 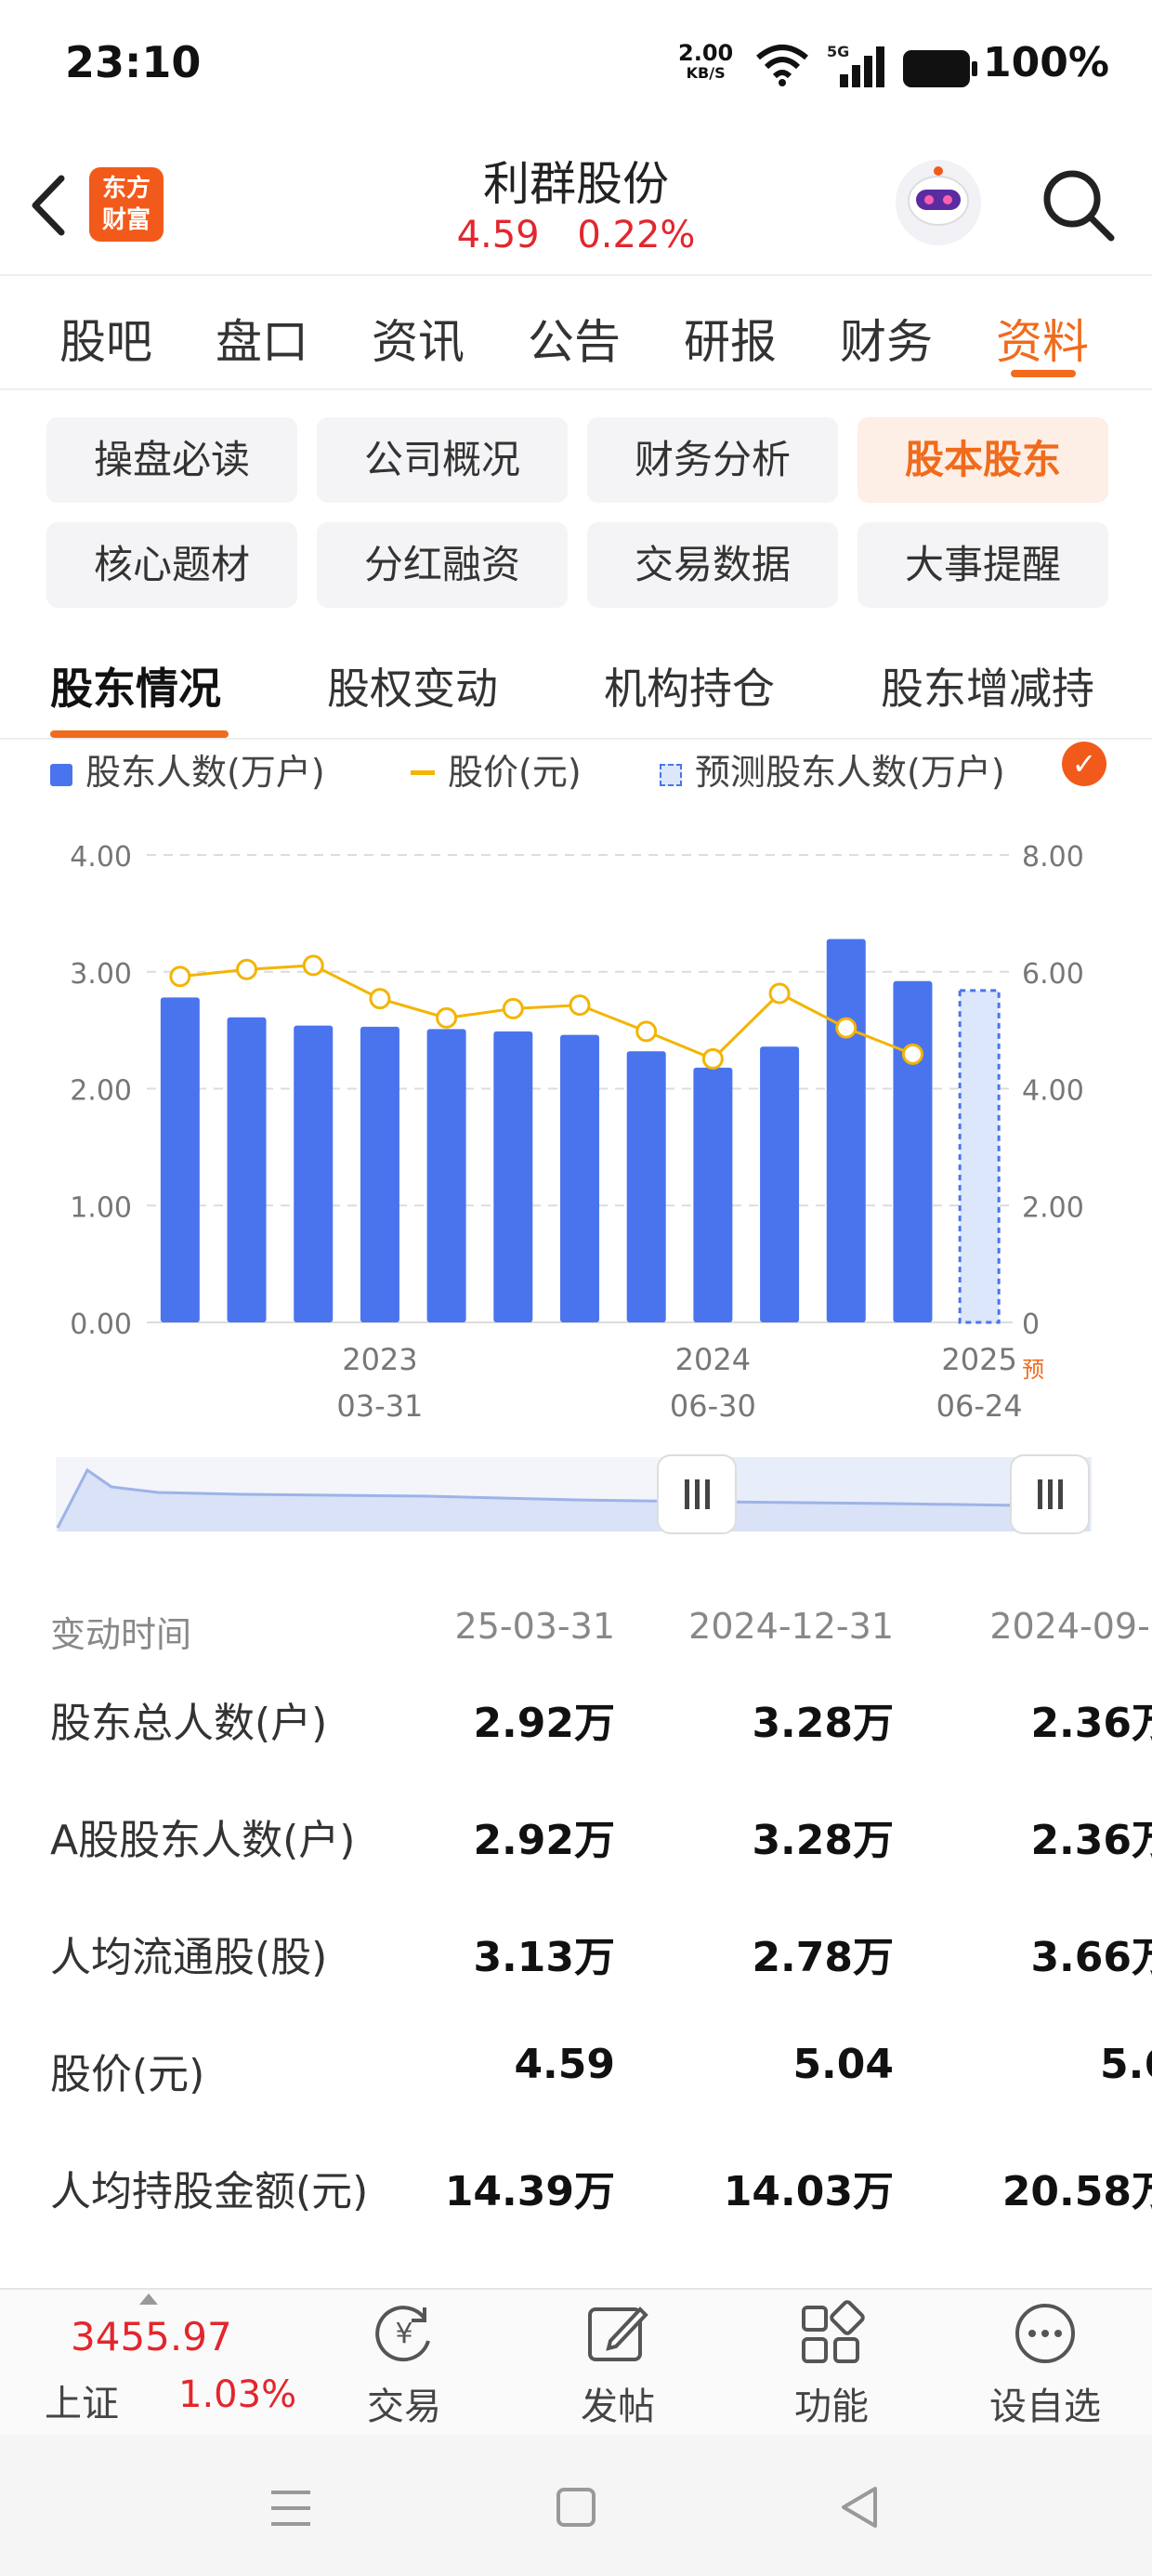 I want to click on main-tabs: 股吧 盘口 资讯 公告 研报 财务 资料, so click(x=576, y=333).